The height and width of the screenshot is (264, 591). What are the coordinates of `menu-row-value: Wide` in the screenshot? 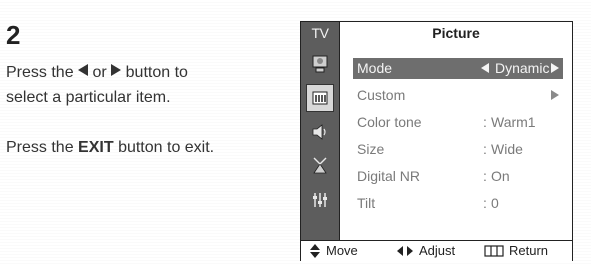 It's located at (507, 149).